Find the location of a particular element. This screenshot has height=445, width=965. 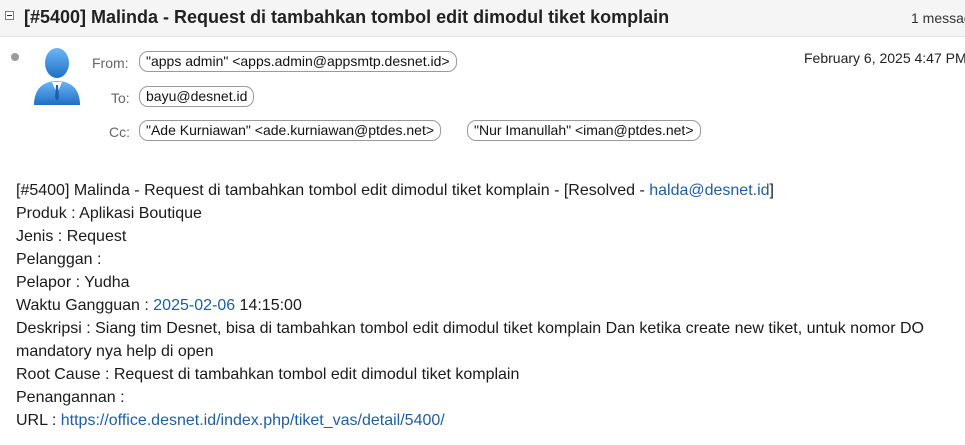

body-line-waktu: Waktu Gangguan : 2025-02-06 14:15:00 is located at coordinates (159, 305).